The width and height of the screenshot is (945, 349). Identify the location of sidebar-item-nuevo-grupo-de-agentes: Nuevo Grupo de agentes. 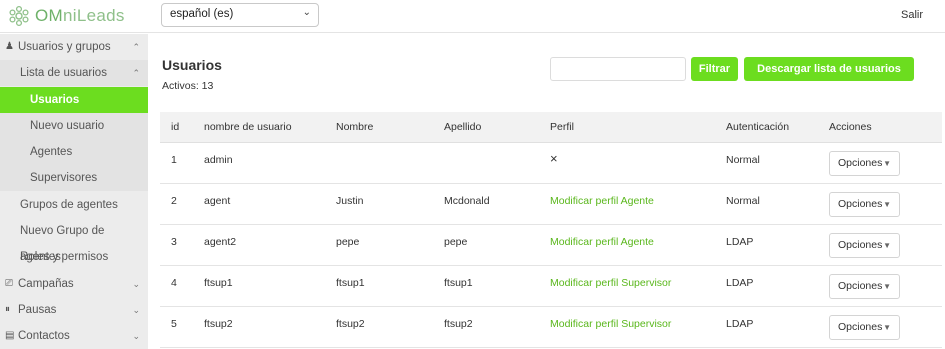
(74, 240).